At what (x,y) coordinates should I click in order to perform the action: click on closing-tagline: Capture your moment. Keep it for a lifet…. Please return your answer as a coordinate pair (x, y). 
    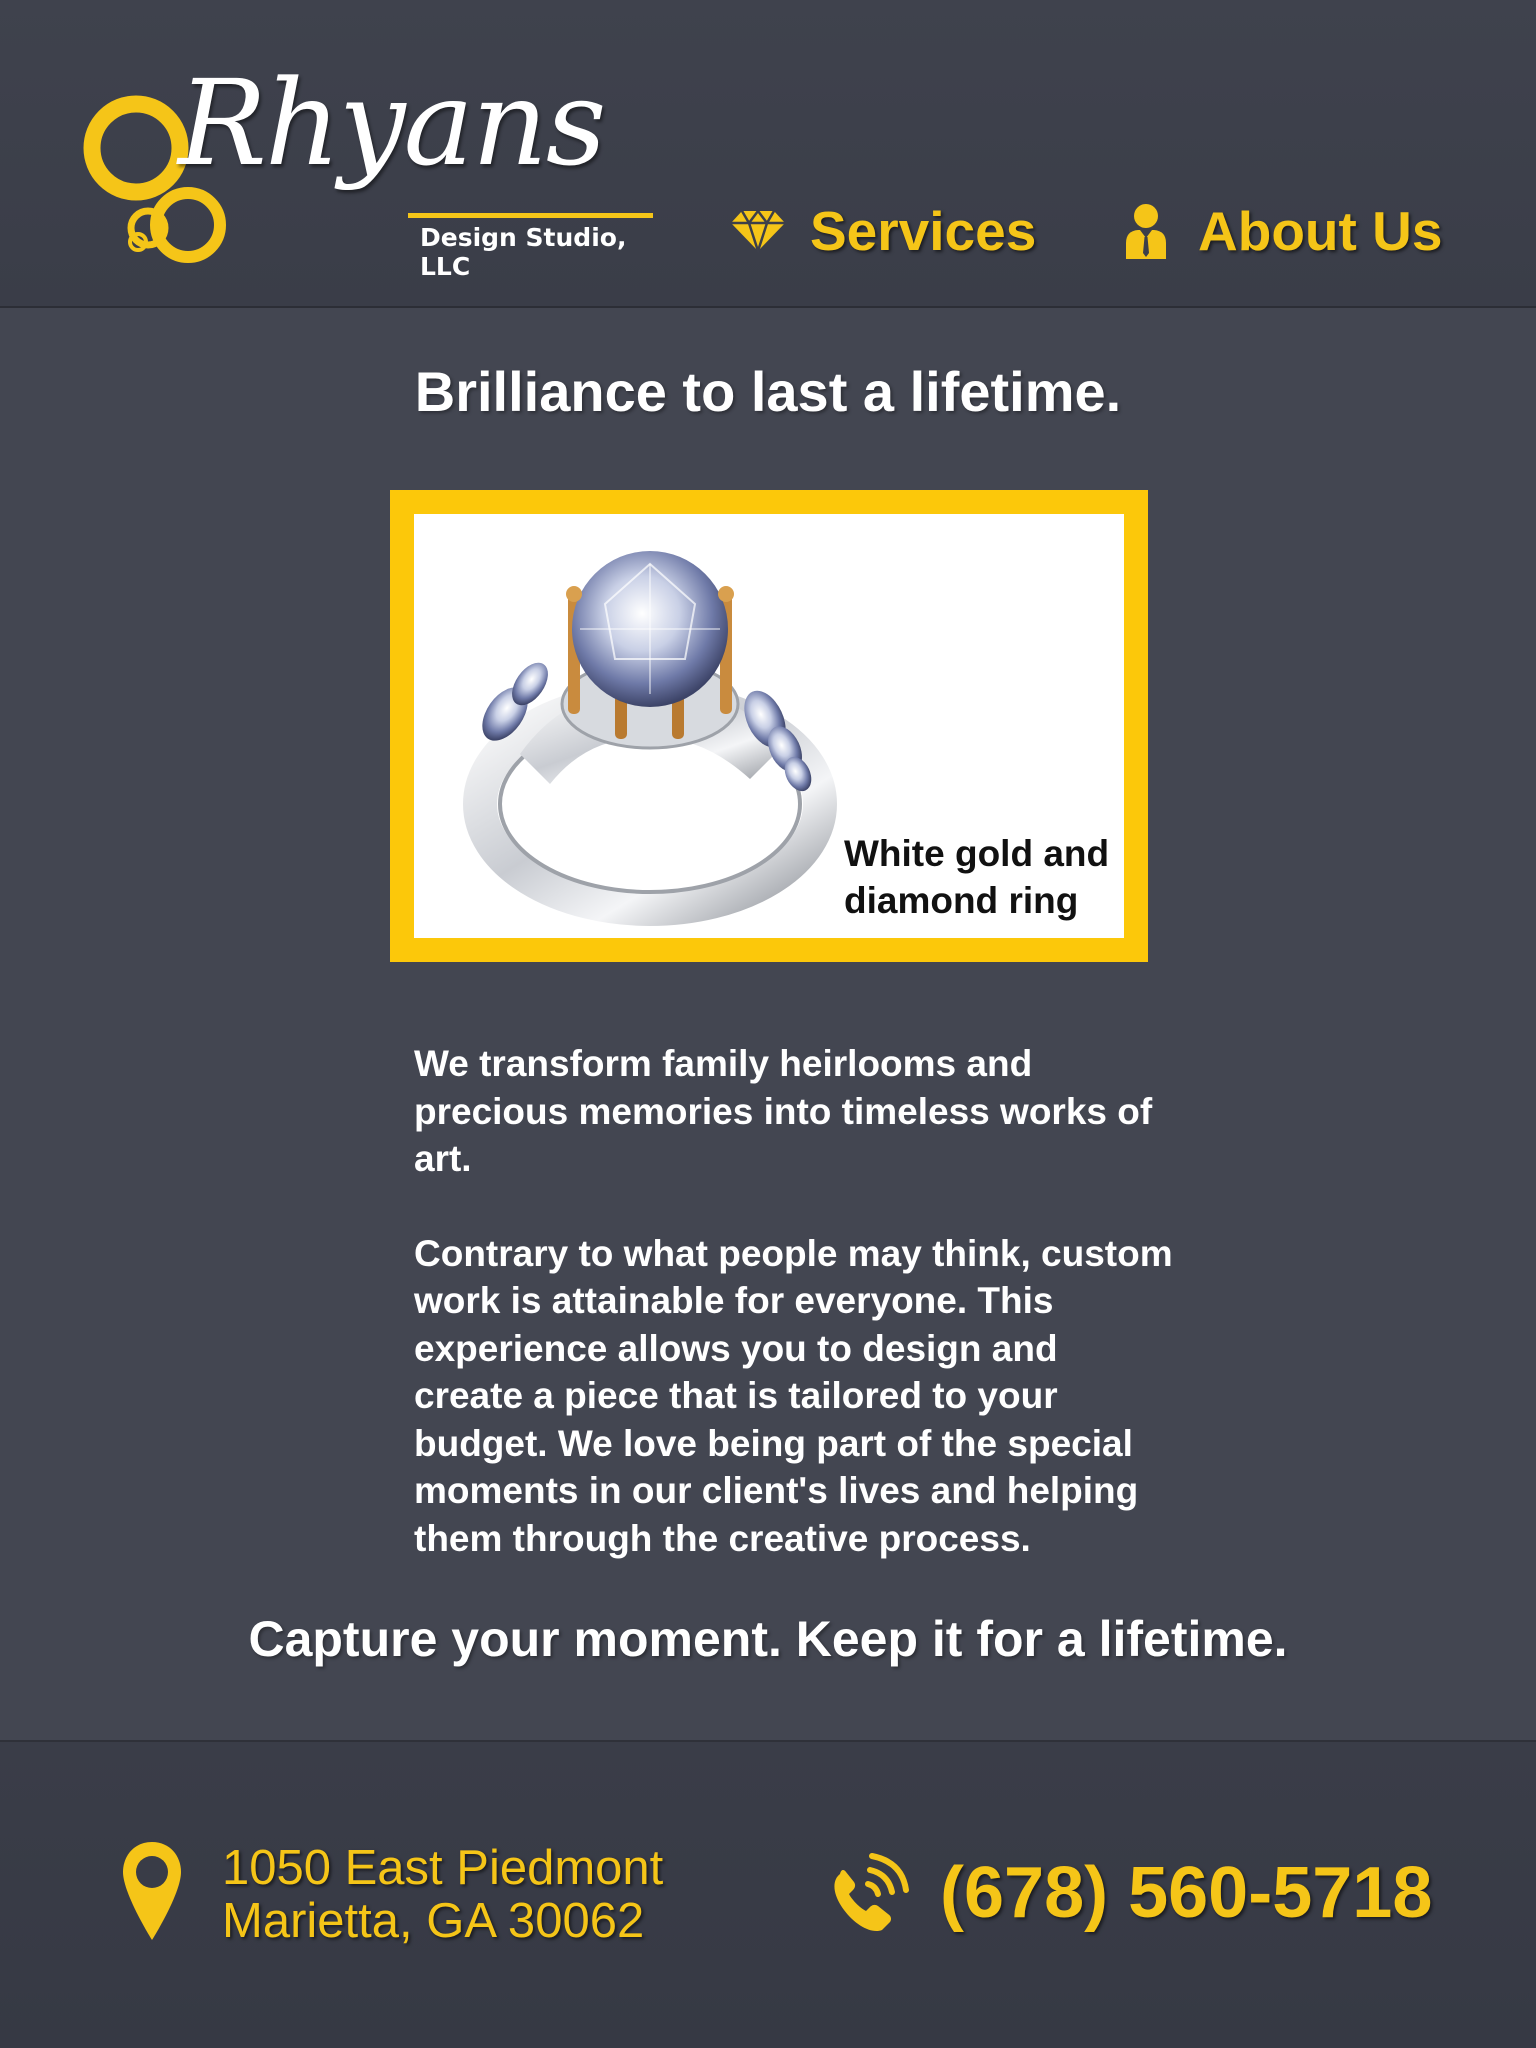
    Looking at the image, I should click on (768, 1639).